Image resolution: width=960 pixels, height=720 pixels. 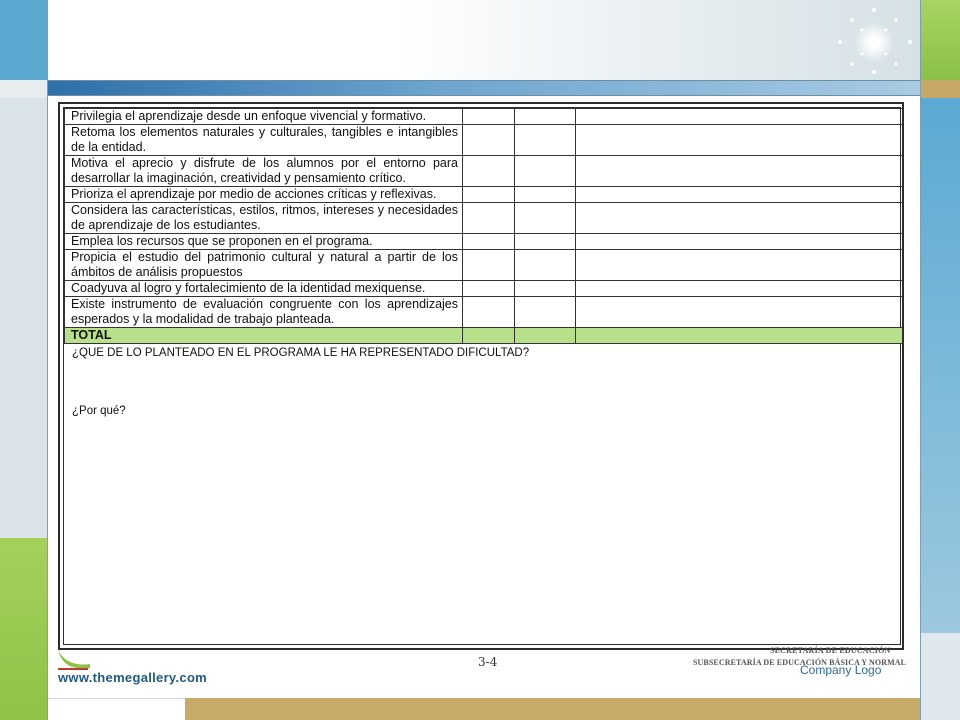 I want to click on header-blue-bar, so click(x=484, y=88).